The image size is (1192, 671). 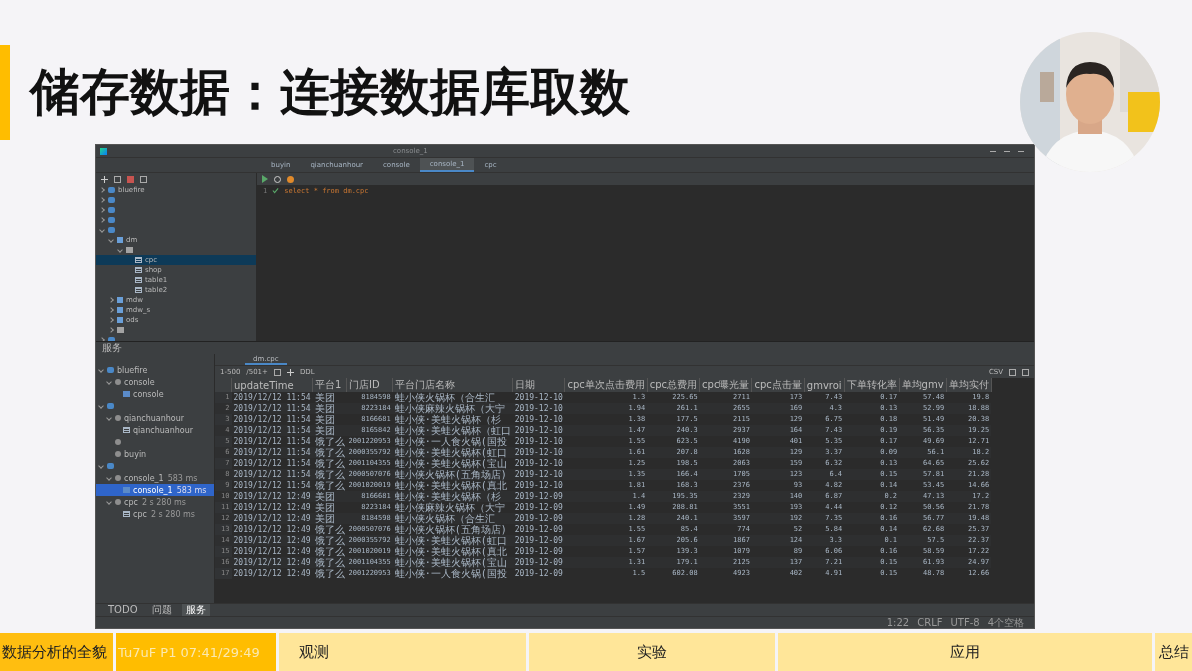 I want to click on table-cell: 蛙小侠·美蛙火锅杯（虹口, so click(x=452, y=430).